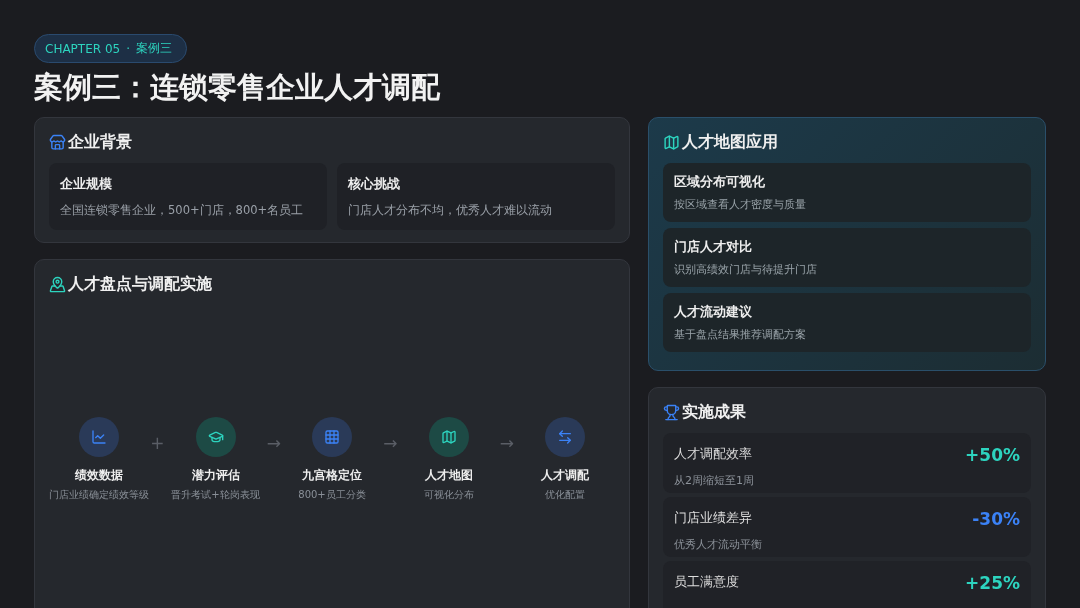 Image resolution: width=1080 pixels, height=608 pixels. What do you see at coordinates (565, 475) in the screenshot?
I see `step-title: 人才调配` at bounding box center [565, 475].